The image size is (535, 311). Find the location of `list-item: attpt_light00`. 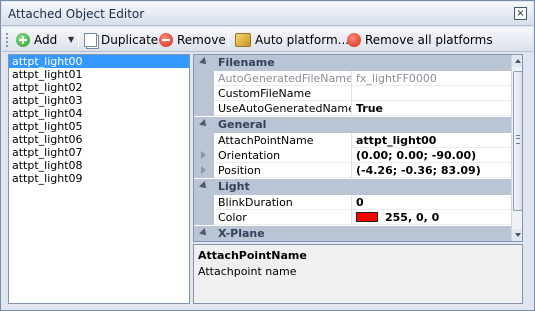

list-item: attpt_light00 is located at coordinates (99, 61).